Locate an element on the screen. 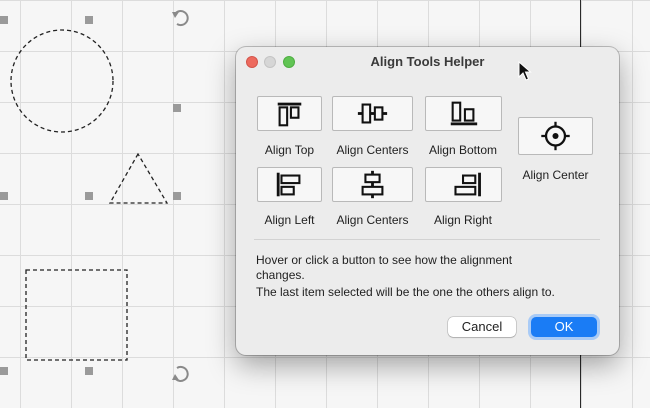 This screenshot has height=408, width=650. align-left-icon is located at coordinates (288, 184).